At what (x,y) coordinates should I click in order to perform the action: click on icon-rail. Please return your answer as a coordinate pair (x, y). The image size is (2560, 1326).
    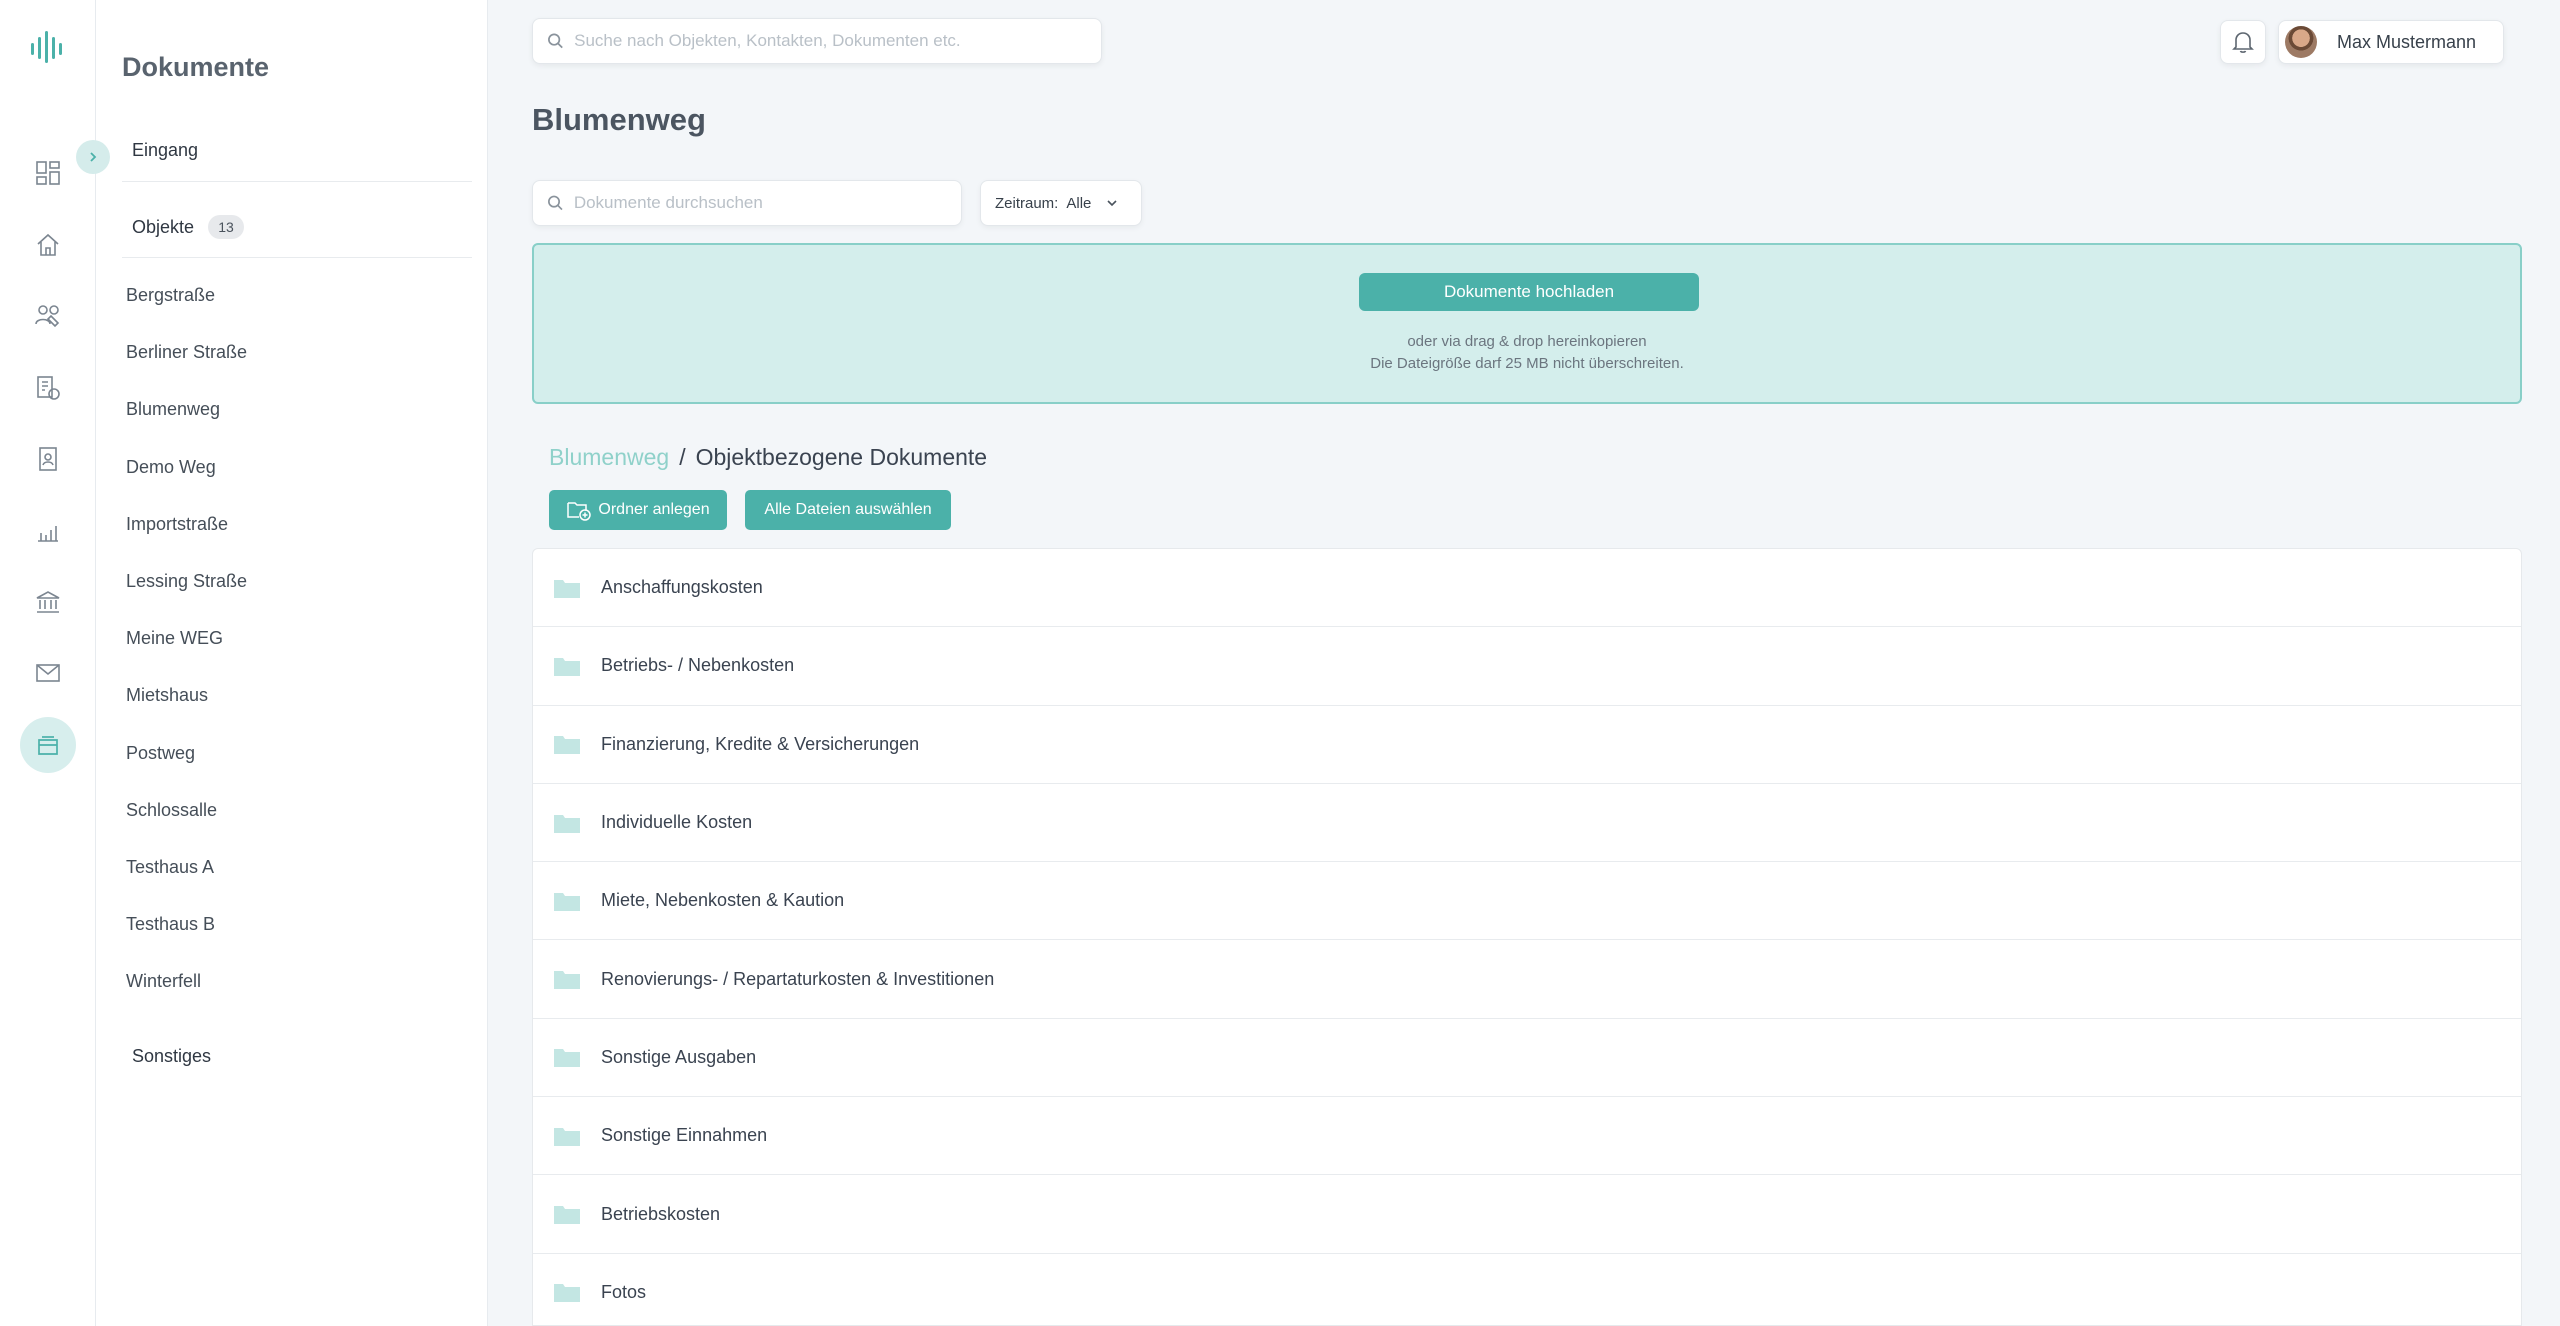
    Looking at the image, I should click on (48, 663).